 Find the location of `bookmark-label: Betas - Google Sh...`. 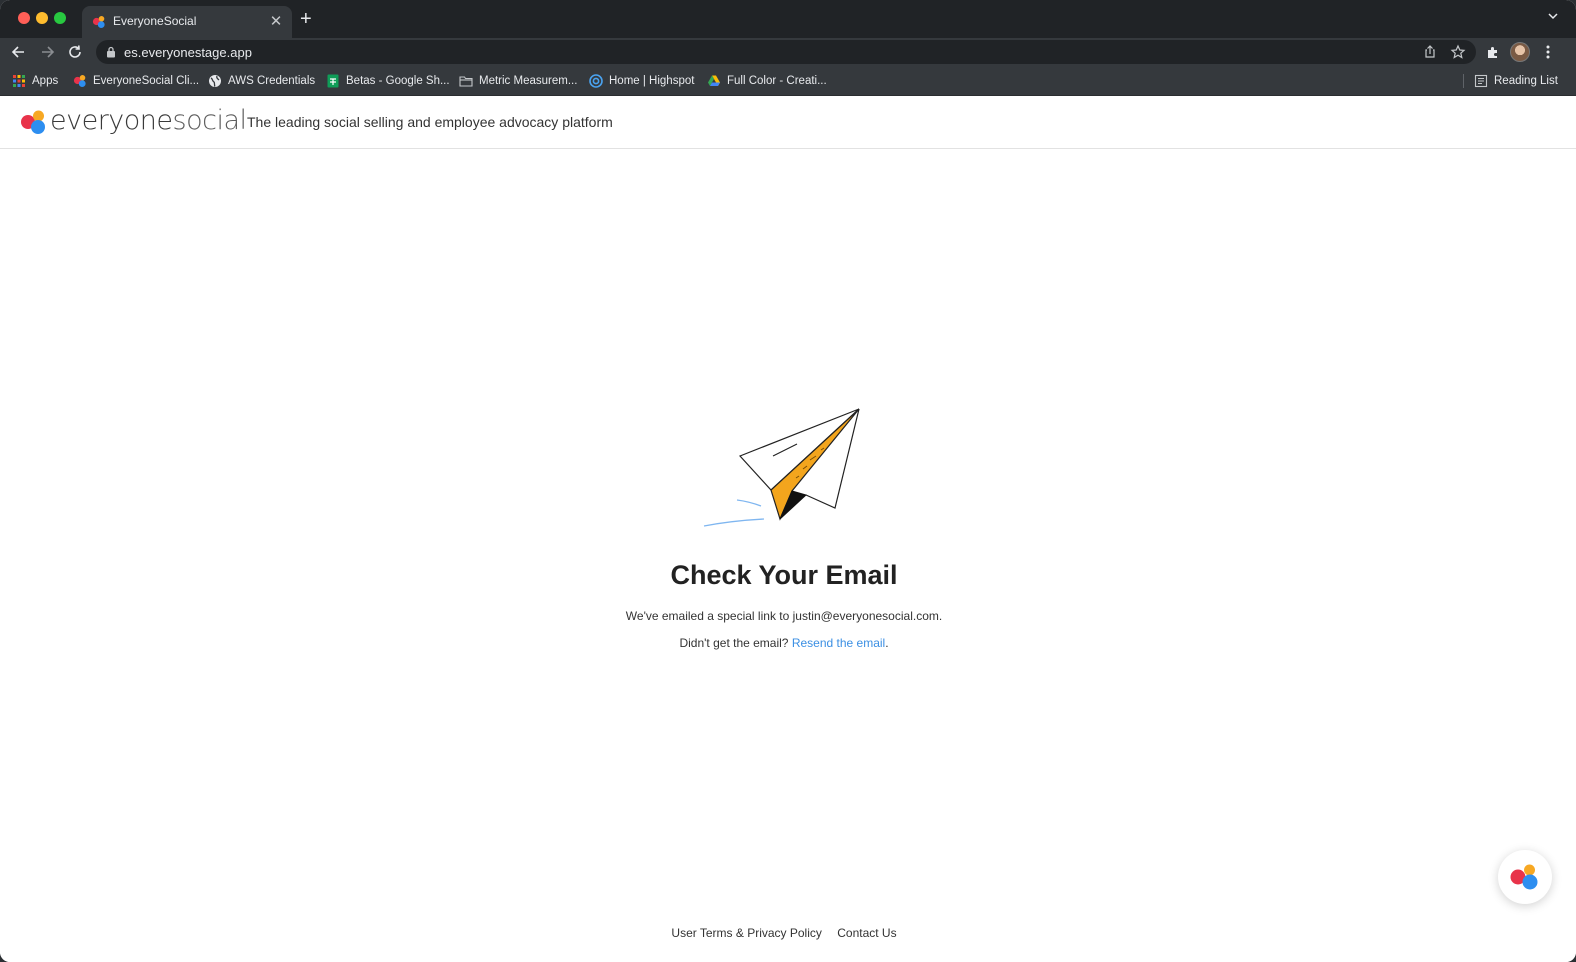

bookmark-label: Betas - Google Sh... is located at coordinates (398, 81).